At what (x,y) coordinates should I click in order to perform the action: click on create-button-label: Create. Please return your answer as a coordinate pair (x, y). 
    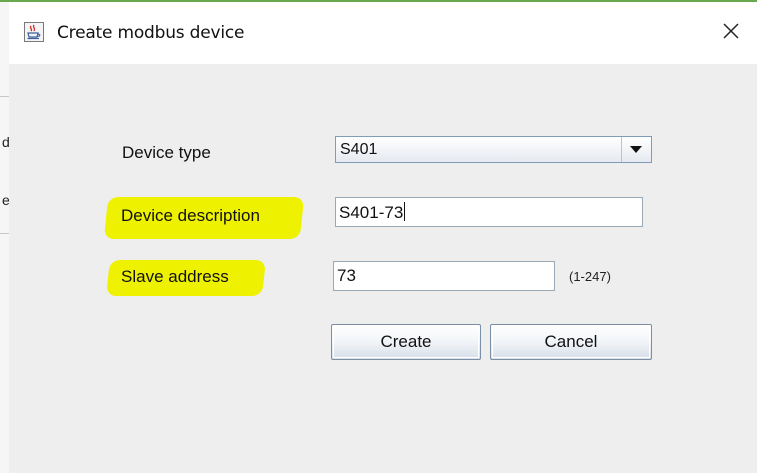
    Looking at the image, I should click on (406, 341).